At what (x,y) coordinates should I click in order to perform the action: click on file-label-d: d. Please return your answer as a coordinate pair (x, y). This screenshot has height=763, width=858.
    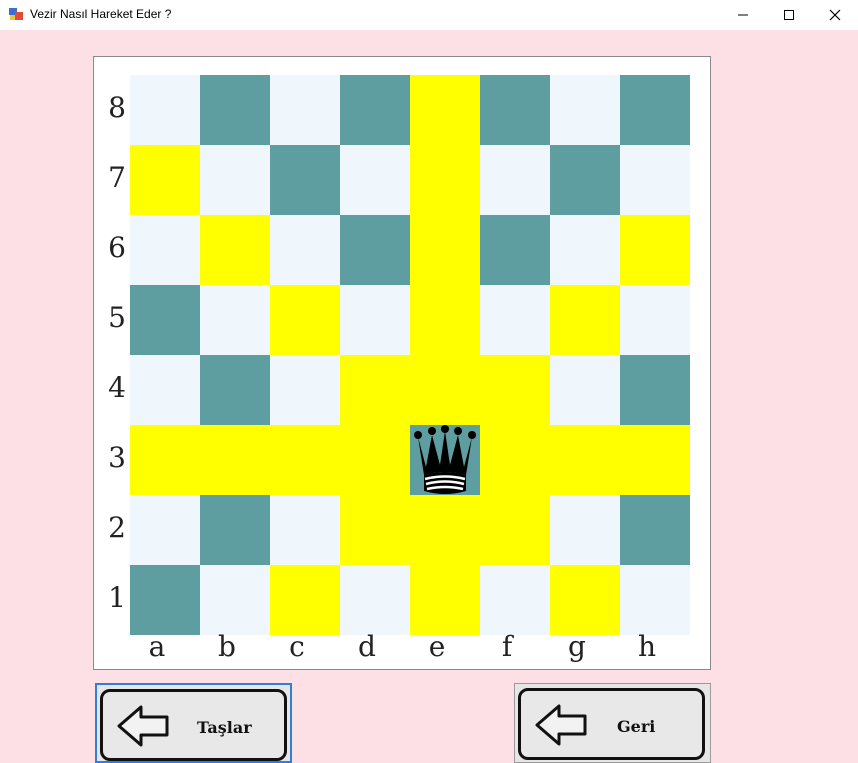
    Looking at the image, I should click on (367, 646).